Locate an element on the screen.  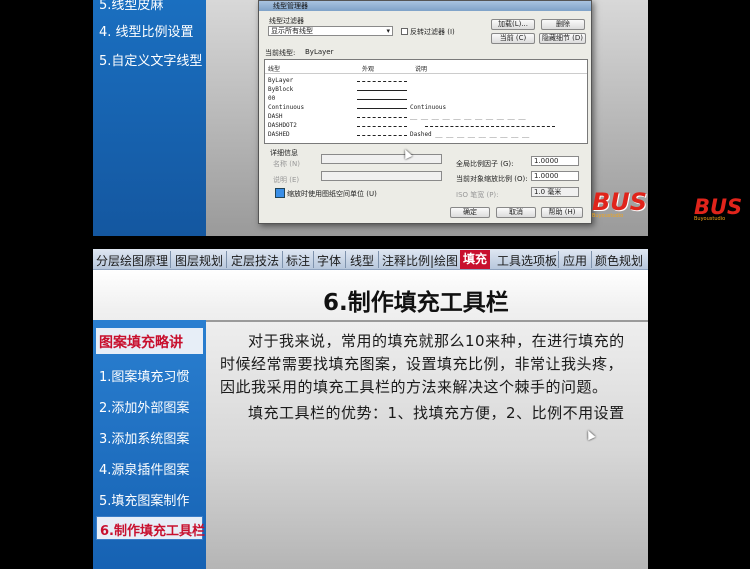
body-paragraph-line: 时候经常需要找填充图案，设置填充比例，非常让我头疼， is located at coordinates (422, 364).